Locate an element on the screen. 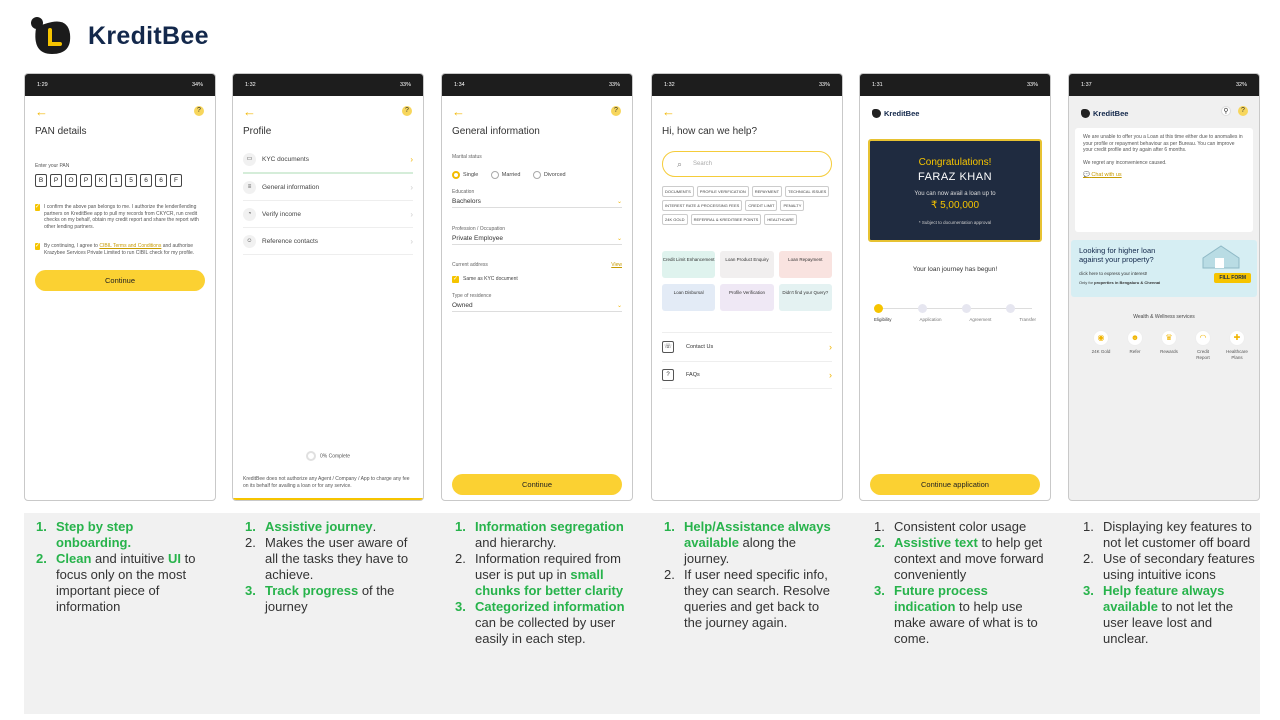 The image size is (1280, 720). chat-with-us-link: 💬 Chat with us is located at coordinates (1164, 175).